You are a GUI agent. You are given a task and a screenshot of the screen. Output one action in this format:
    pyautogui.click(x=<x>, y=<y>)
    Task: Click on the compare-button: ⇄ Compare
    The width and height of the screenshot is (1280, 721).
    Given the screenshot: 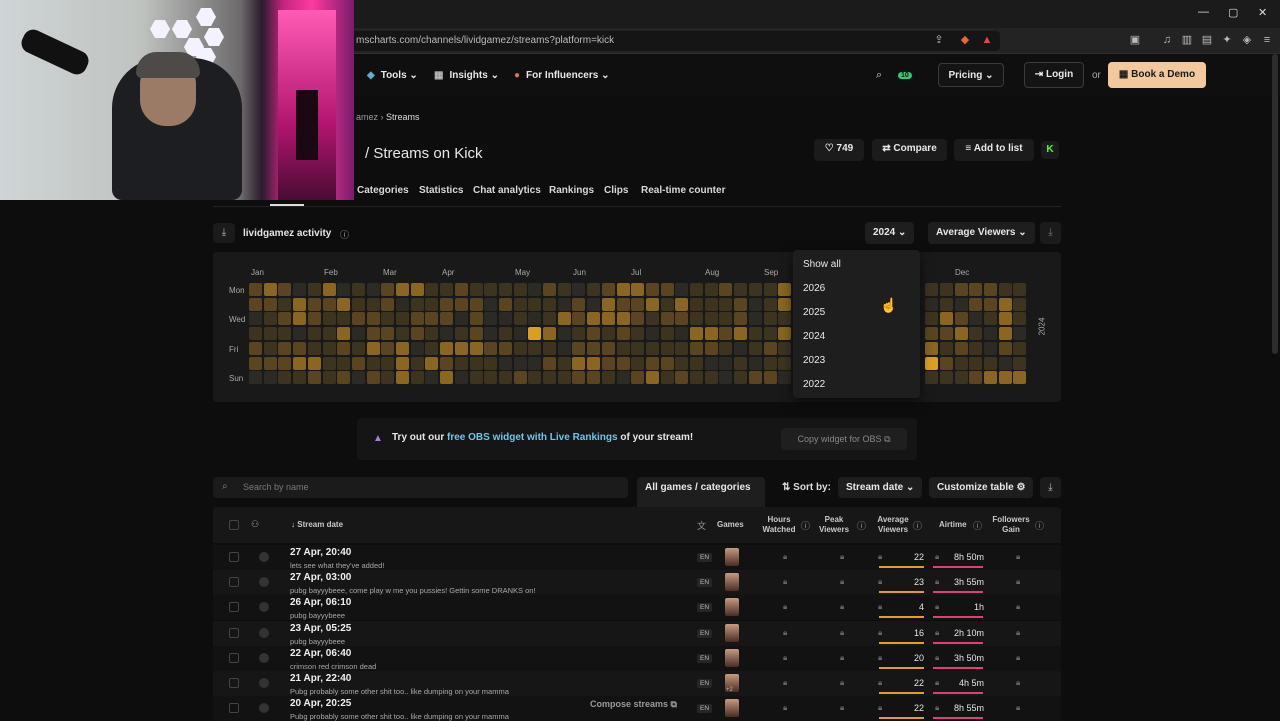 What is the action you would take?
    pyautogui.click(x=909, y=150)
    